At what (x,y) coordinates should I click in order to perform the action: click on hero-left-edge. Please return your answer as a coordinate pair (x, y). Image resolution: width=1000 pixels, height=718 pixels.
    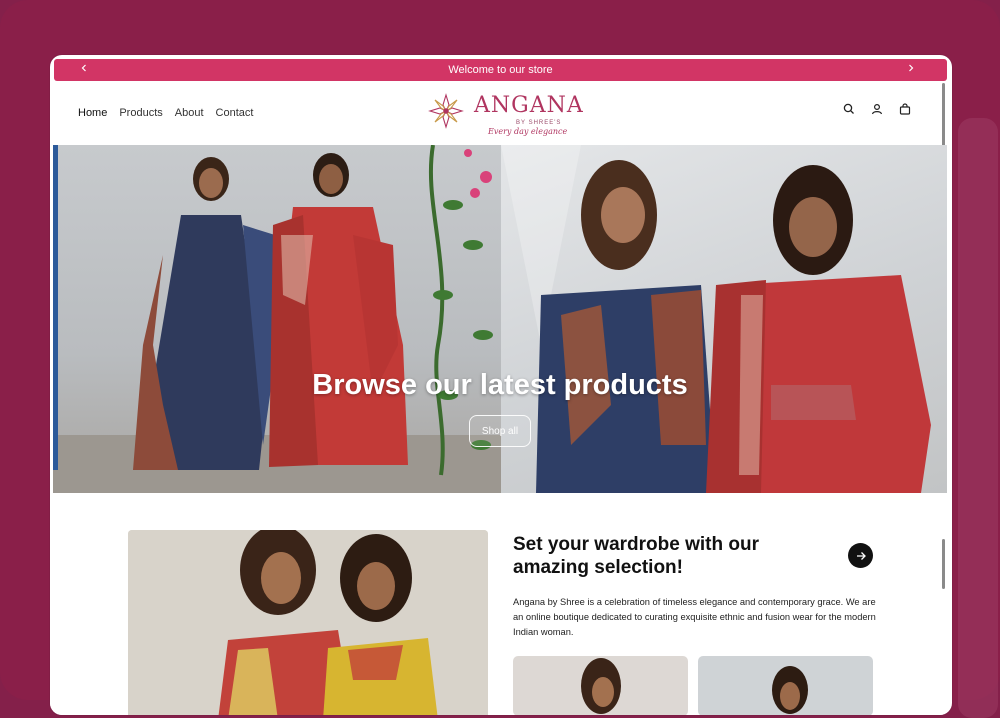
    Looking at the image, I should click on (55, 307).